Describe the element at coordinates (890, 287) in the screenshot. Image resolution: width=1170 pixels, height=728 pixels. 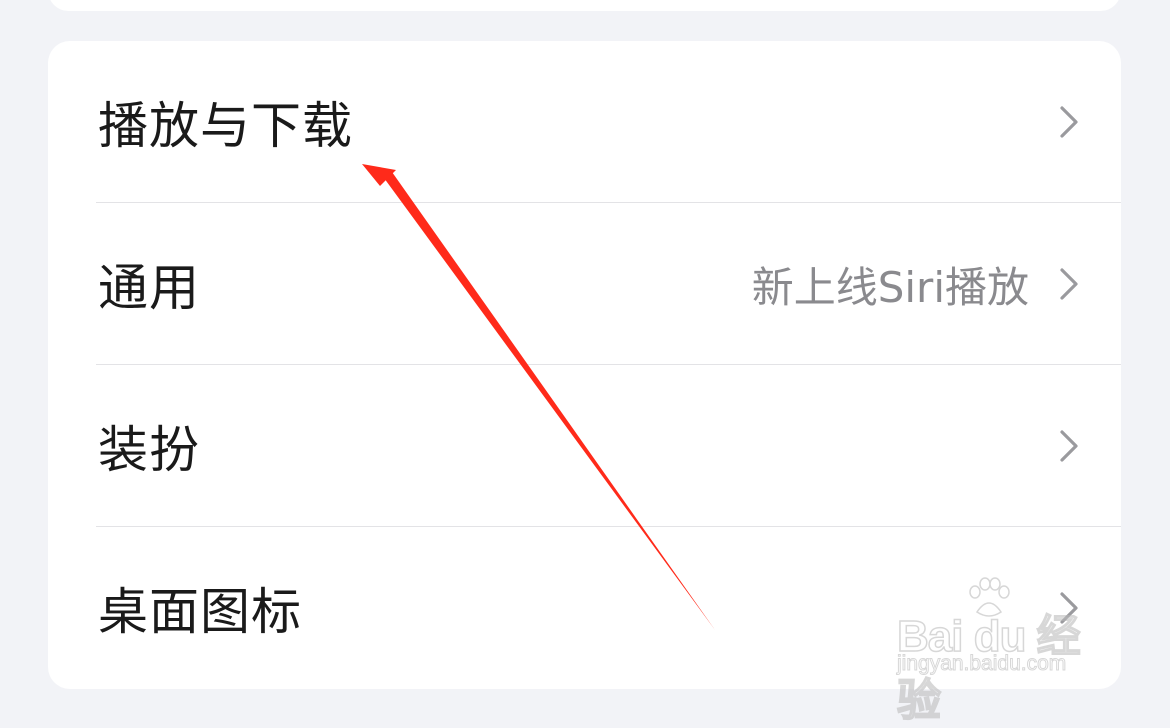
I see `settings-row-value: 新上线Siri播放` at that location.